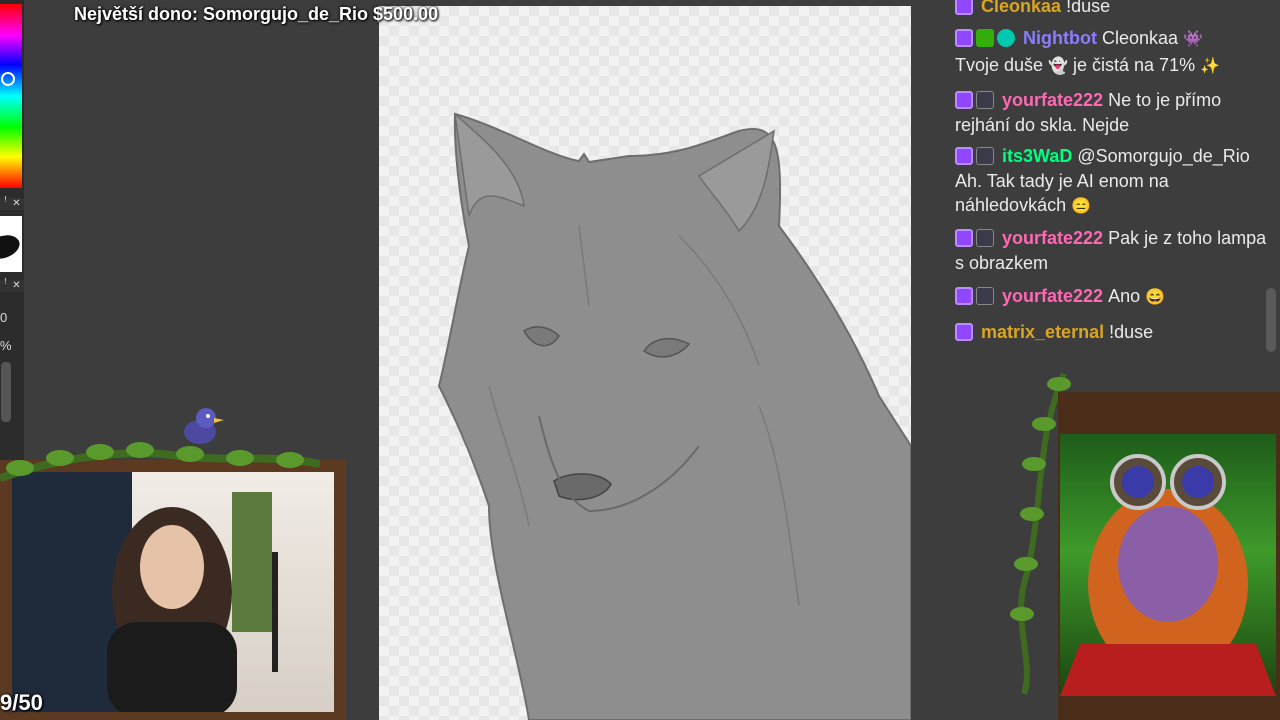 The width and height of the screenshot is (1280, 720). What do you see at coordinates (1134, 64) in the screenshot?
I see `chat-text: je čistá na 71%` at bounding box center [1134, 64].